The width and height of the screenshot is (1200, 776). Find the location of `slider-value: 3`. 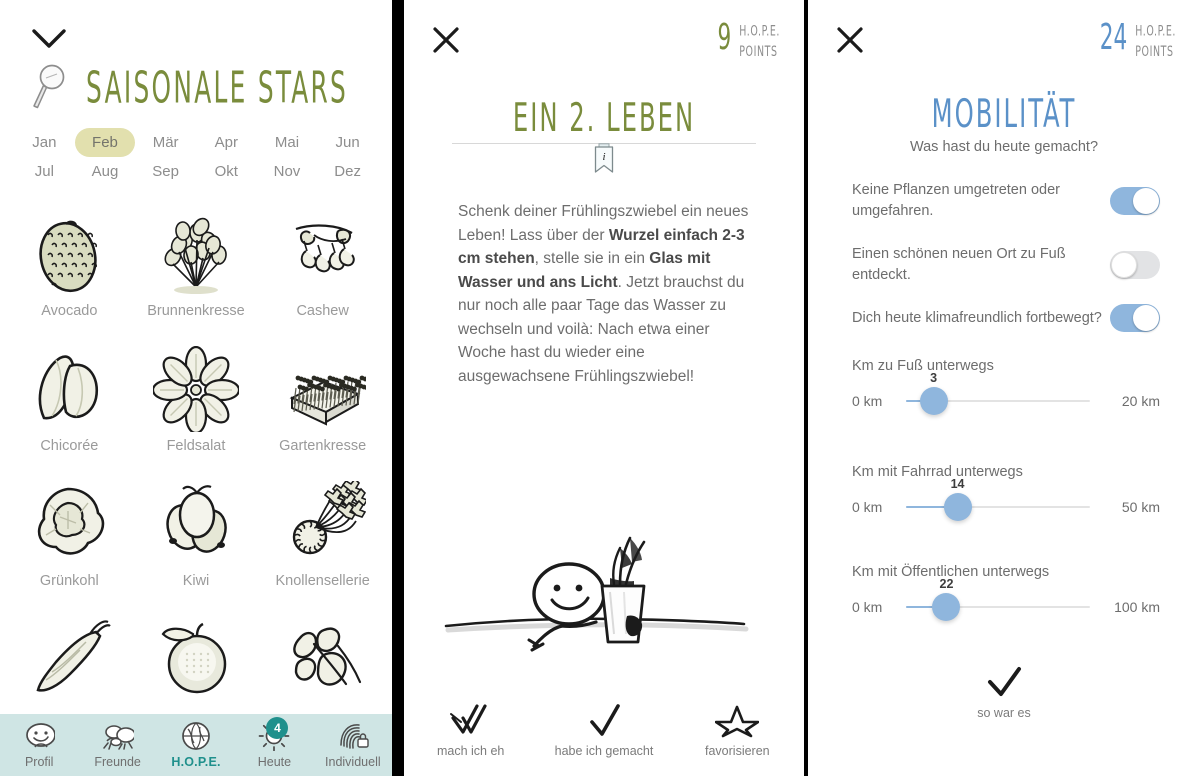

slider-value: 3 is located at coordinates (934, 378).